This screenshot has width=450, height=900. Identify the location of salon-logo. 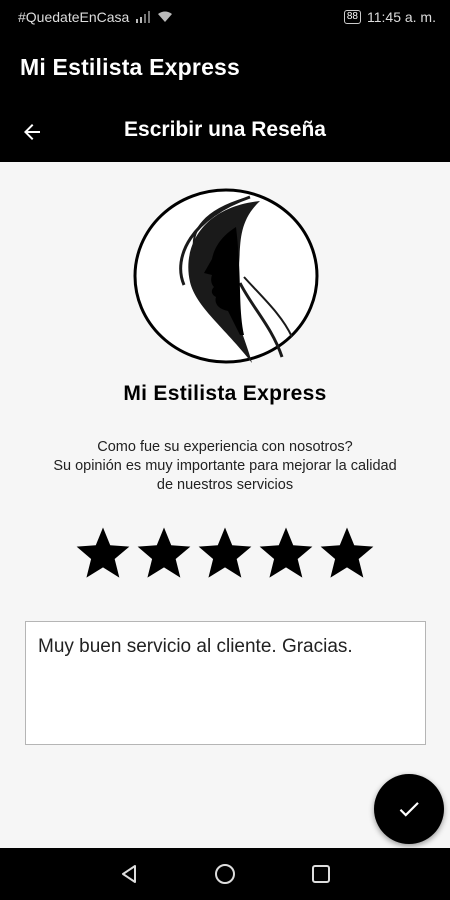
(226, 276).